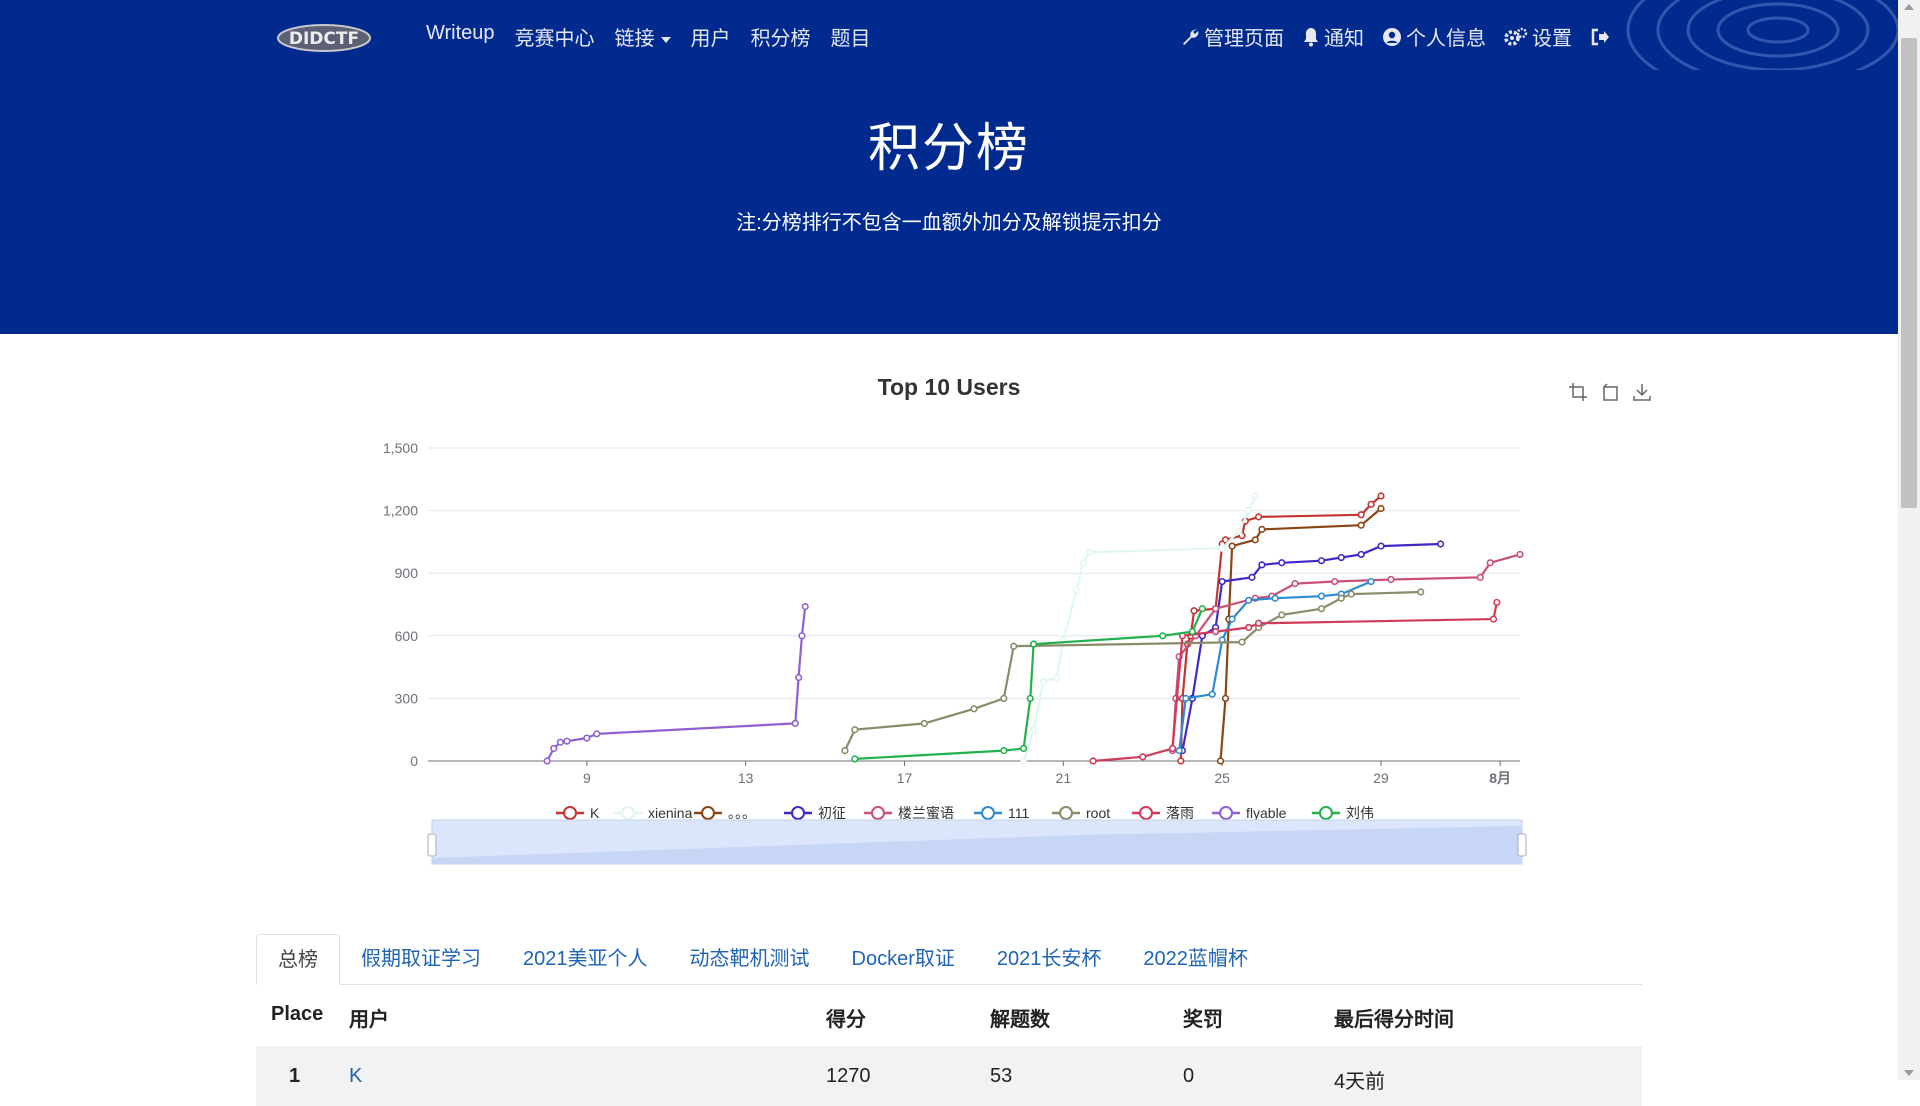  Describe the element at coordinates (1500, 778) in the screenshot. I see `x-tick-label: 8月` at that location.